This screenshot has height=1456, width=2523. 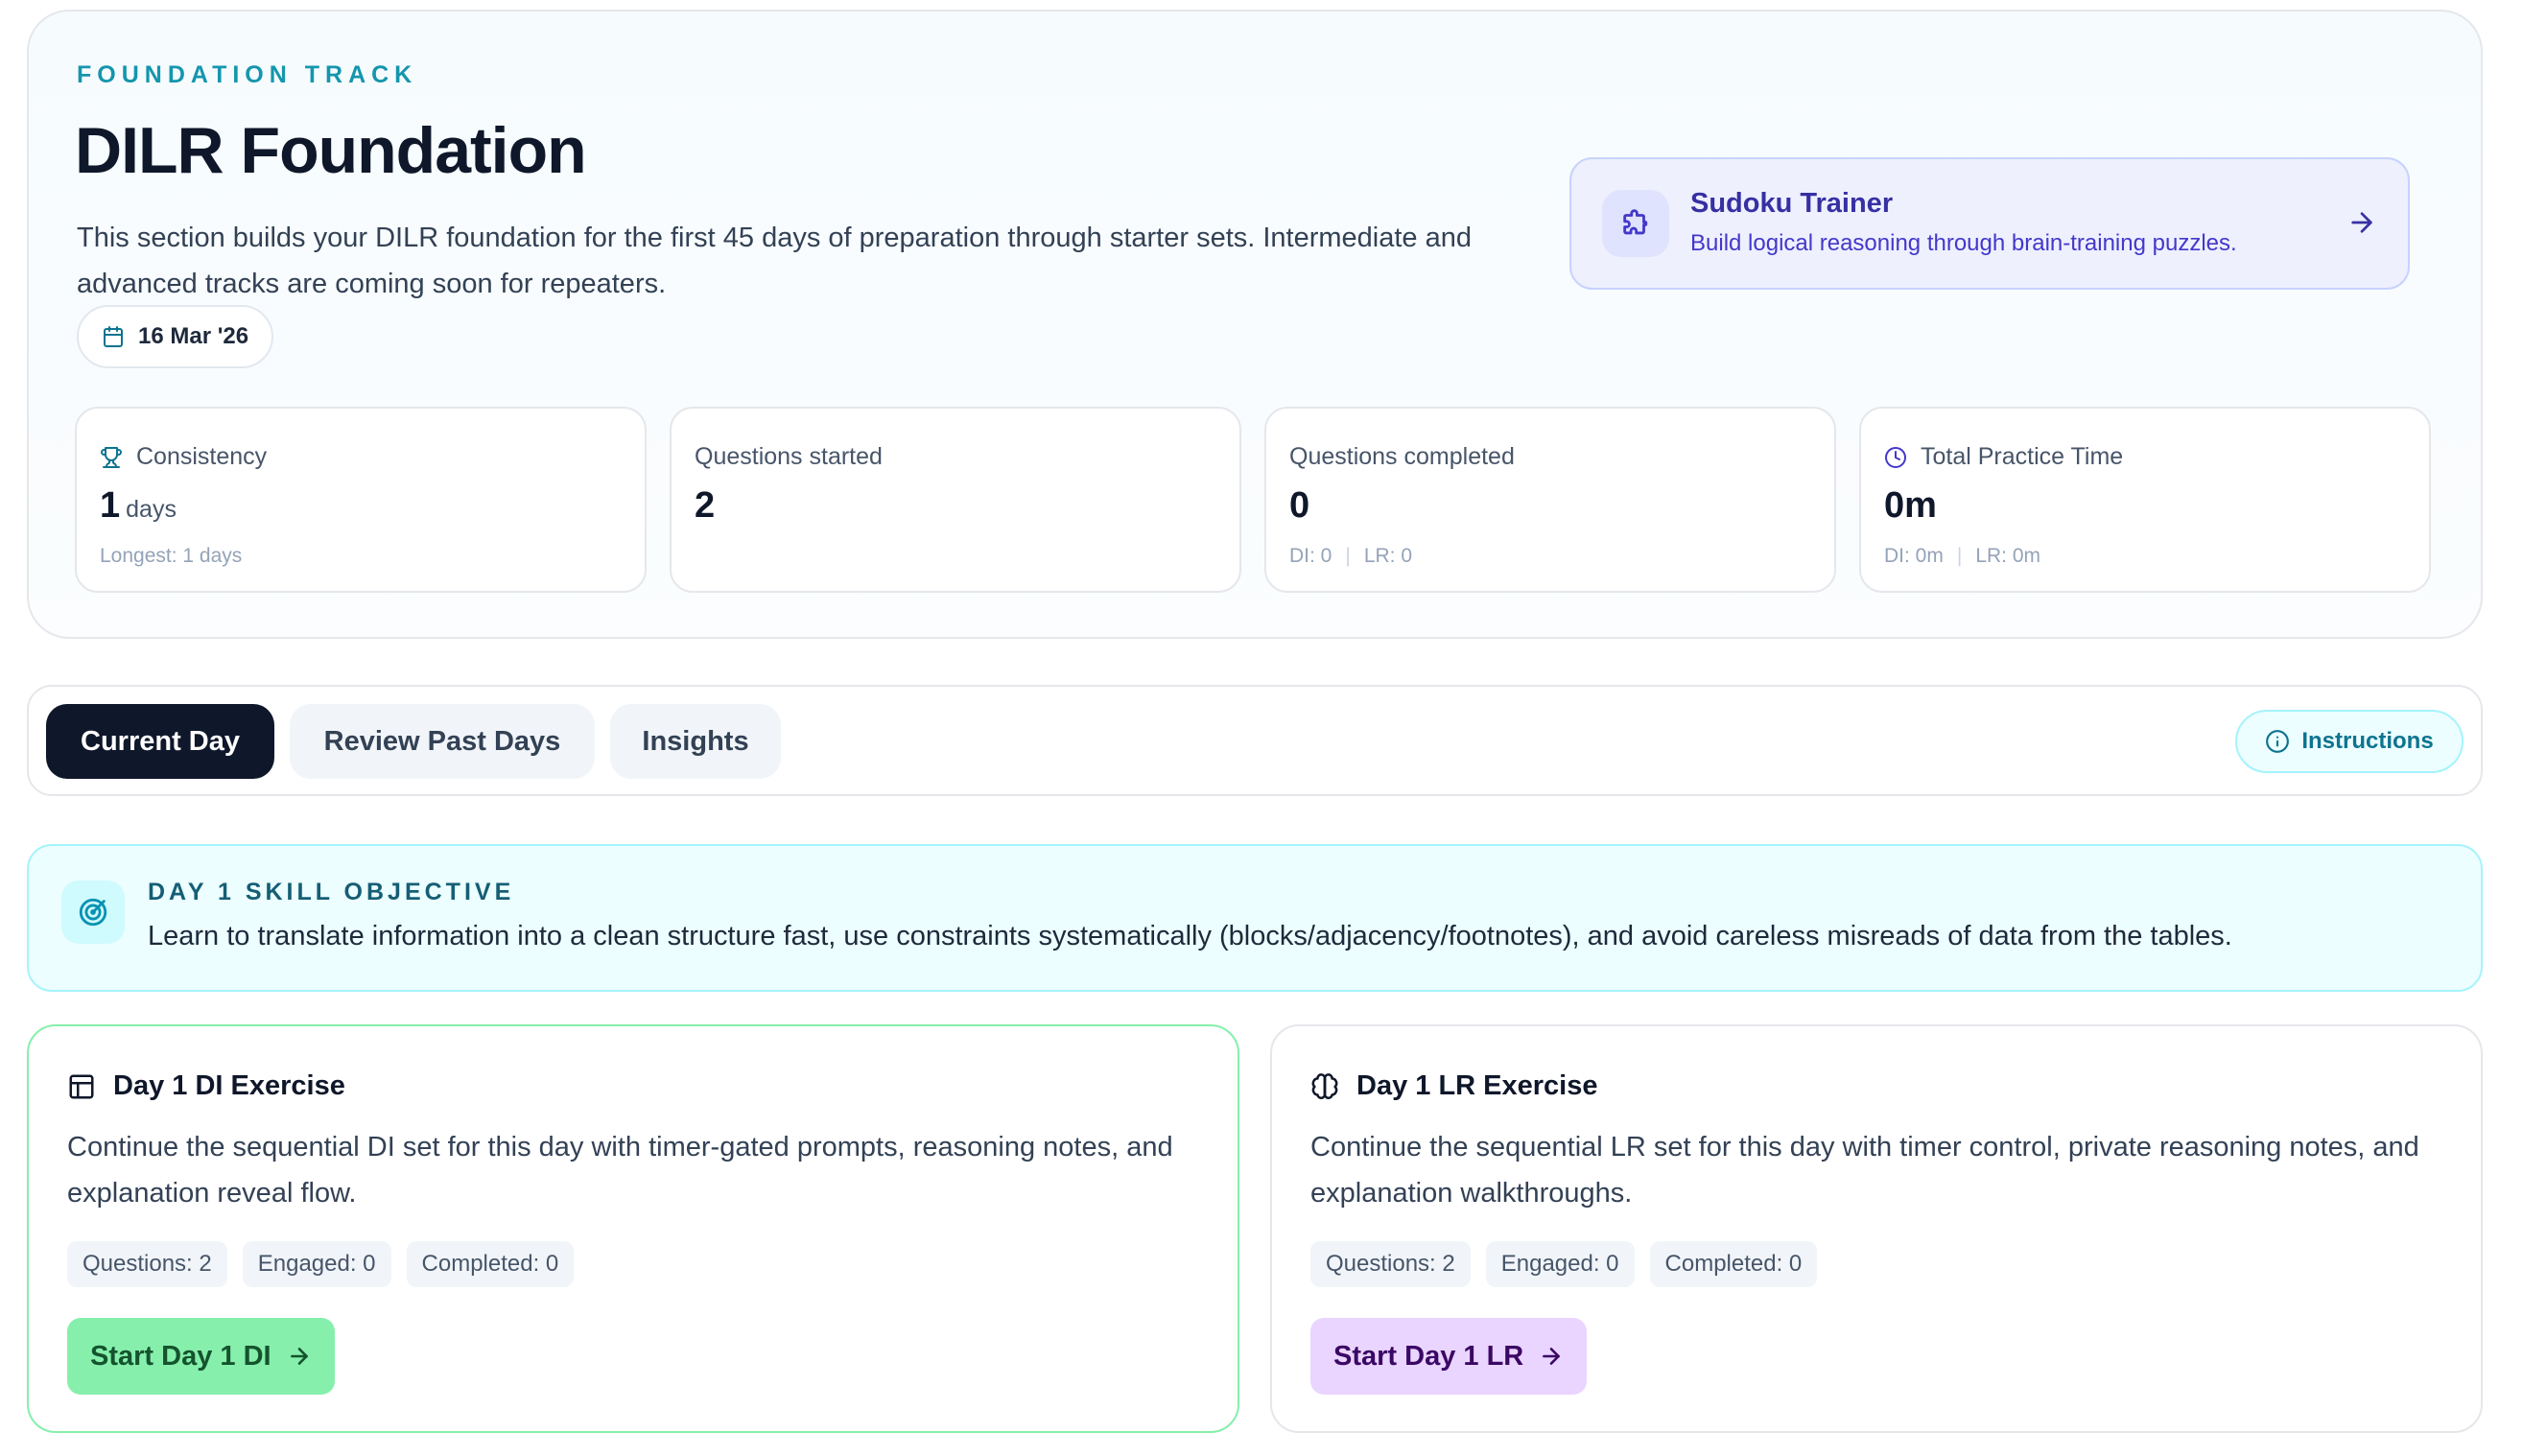 I want to click on stat-time-value: 0m, so click(x=1910, y=506).